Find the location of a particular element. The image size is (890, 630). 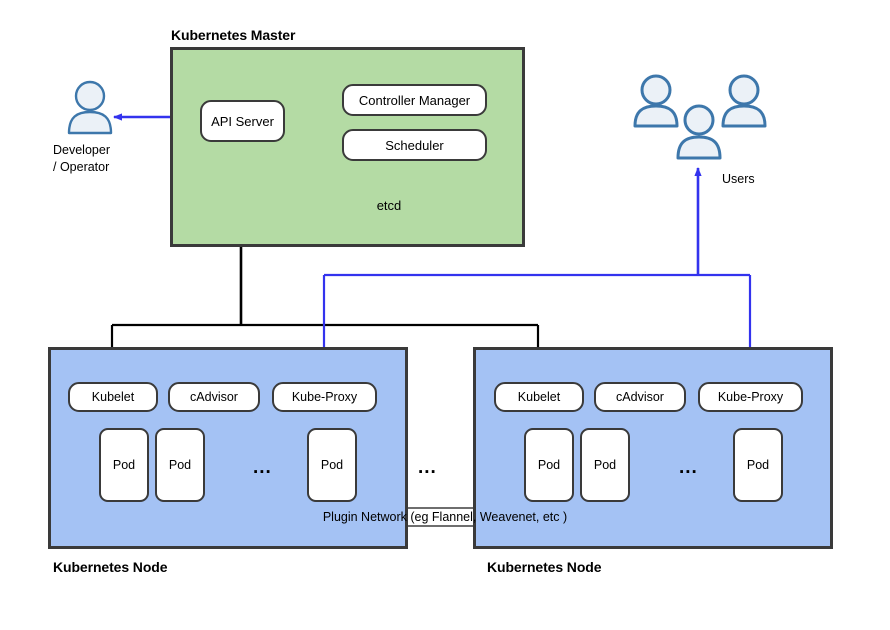

node-1-pod-2: Pod is located at coordinates (180, 465).